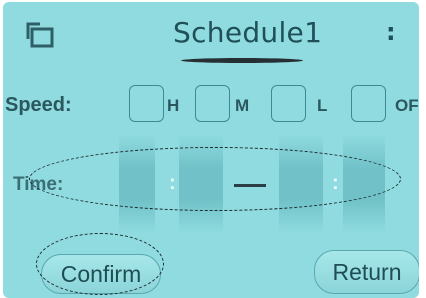  Describe the element at coordinates (38, 105) in the screenshot. I see `speed-label: Speed:` at that location.